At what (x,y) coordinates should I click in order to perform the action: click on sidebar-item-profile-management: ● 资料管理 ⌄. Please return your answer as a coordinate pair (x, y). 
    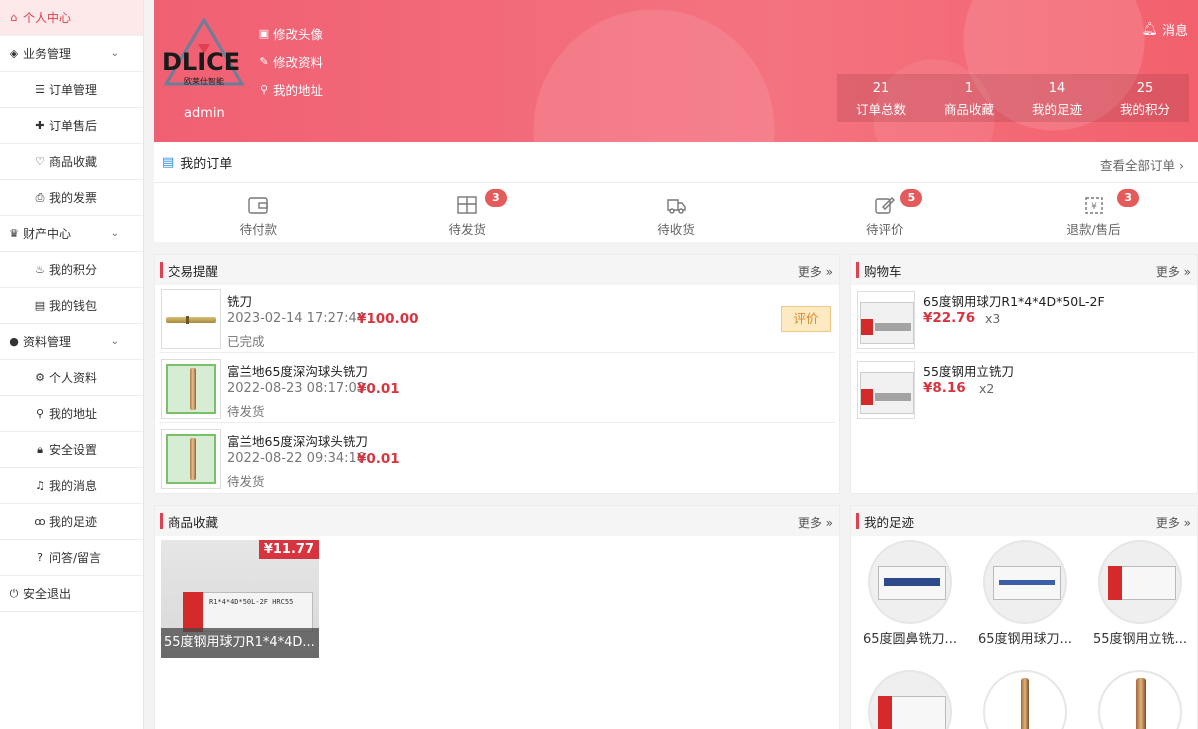
    Looking at the image, I should click on (71, 342).